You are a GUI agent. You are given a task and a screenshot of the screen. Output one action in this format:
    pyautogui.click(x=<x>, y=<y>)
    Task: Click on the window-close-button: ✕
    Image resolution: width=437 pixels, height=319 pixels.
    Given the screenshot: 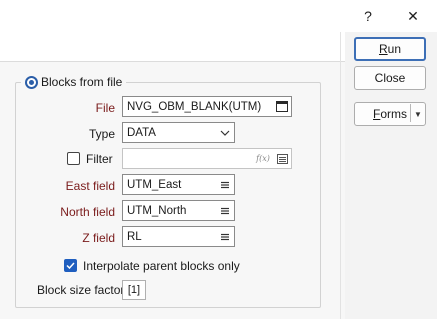 What is the action you would take?
    pyautogui.click(x=413, y=16)
    